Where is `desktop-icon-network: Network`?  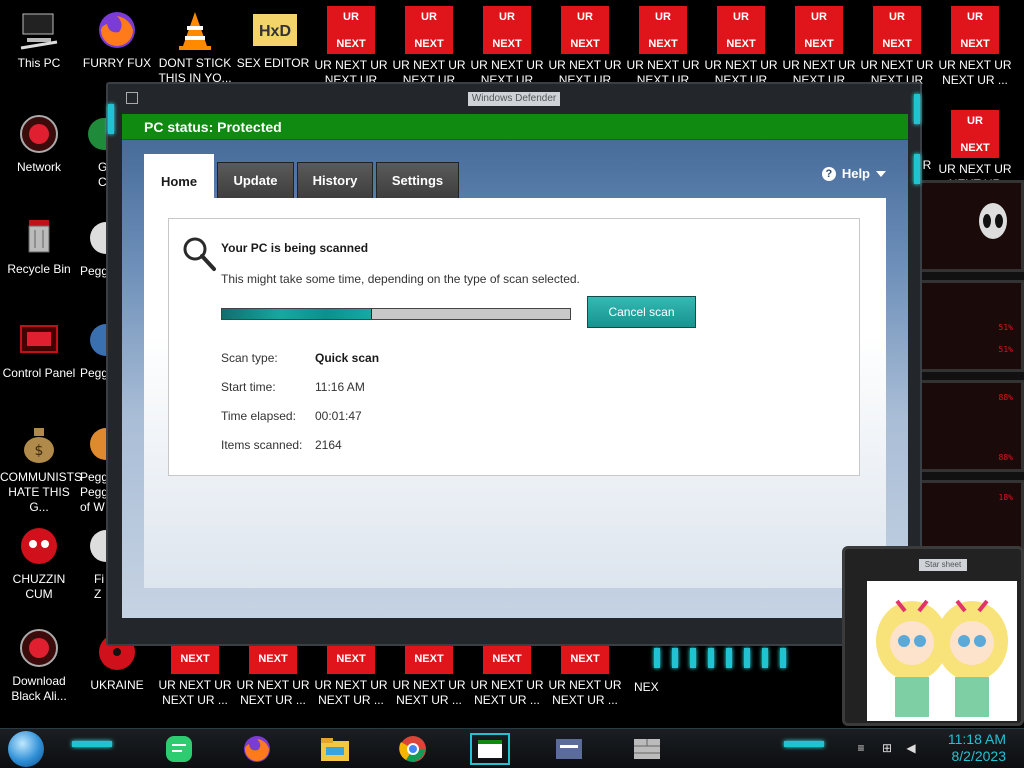 desktop-icon-network: Network is located at coordinates (39, 143).